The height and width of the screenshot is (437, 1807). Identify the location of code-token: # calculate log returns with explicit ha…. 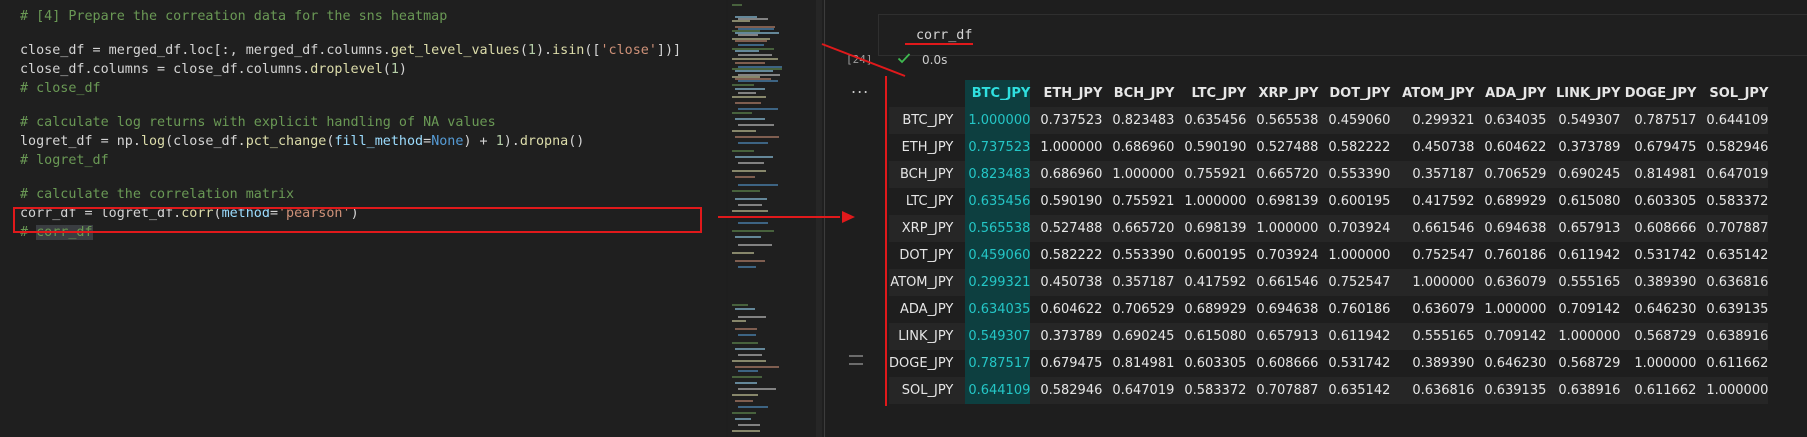
(258, 122).